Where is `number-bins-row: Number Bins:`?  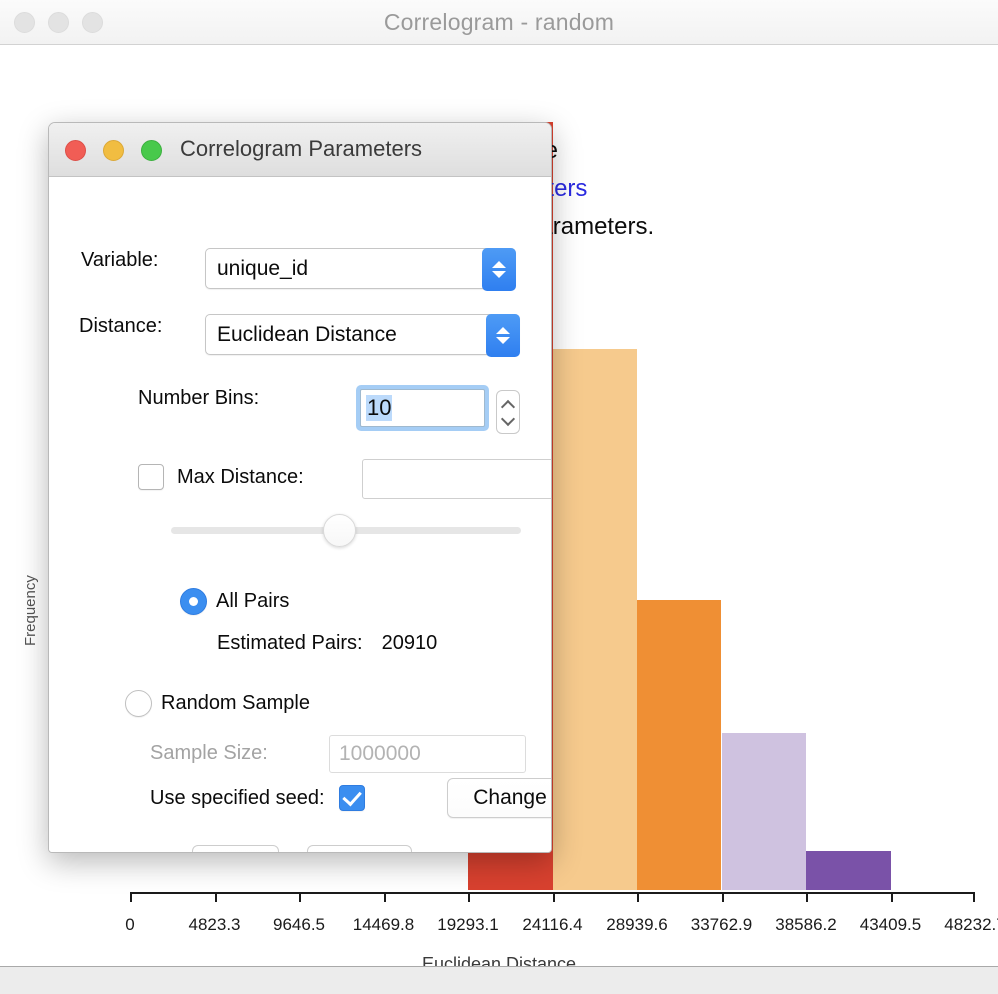
number-bins-row: Number Bins: is located at coordinates (198, 398).